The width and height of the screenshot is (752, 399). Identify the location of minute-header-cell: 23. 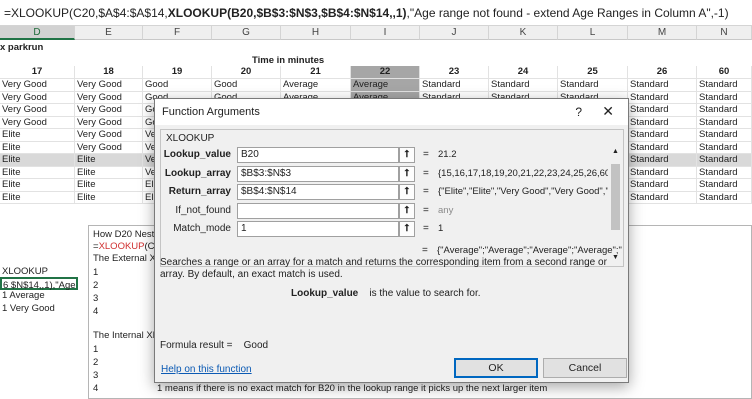
(454, 72).